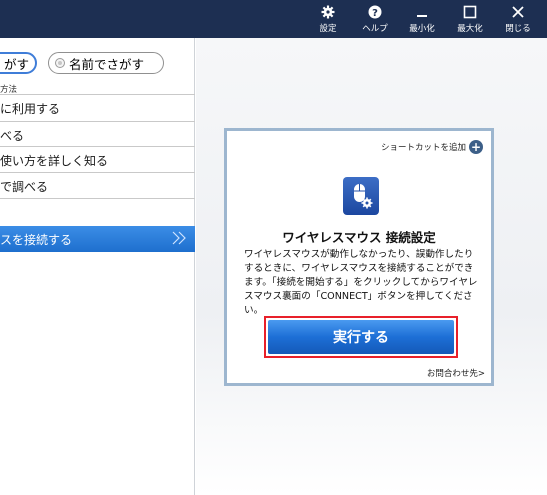  What do you see at coordinates (423, 148) in the screenshot?
I see `add-shortcut-label: ショートカットを追加` at bounding box center [423, 148].